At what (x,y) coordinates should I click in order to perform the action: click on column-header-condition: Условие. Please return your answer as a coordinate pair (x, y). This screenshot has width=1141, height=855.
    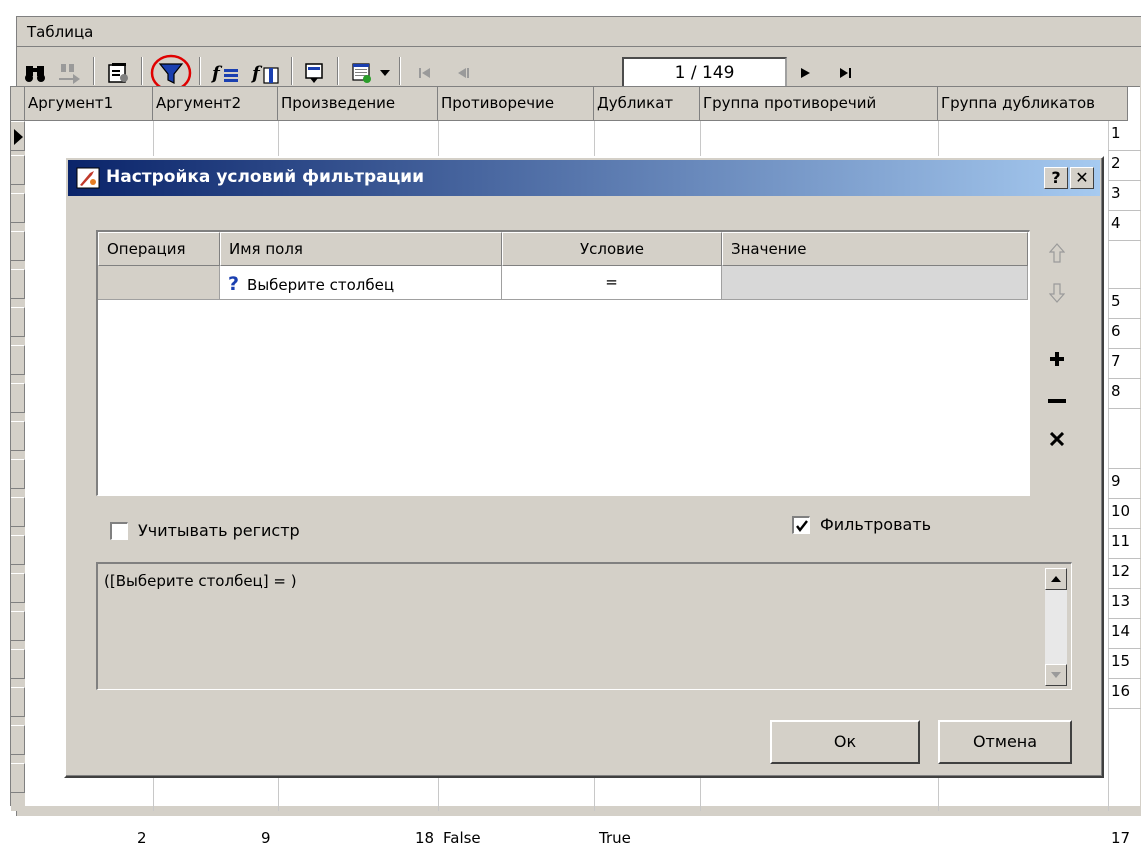
    Looking at the image, I should click on (612, 249).